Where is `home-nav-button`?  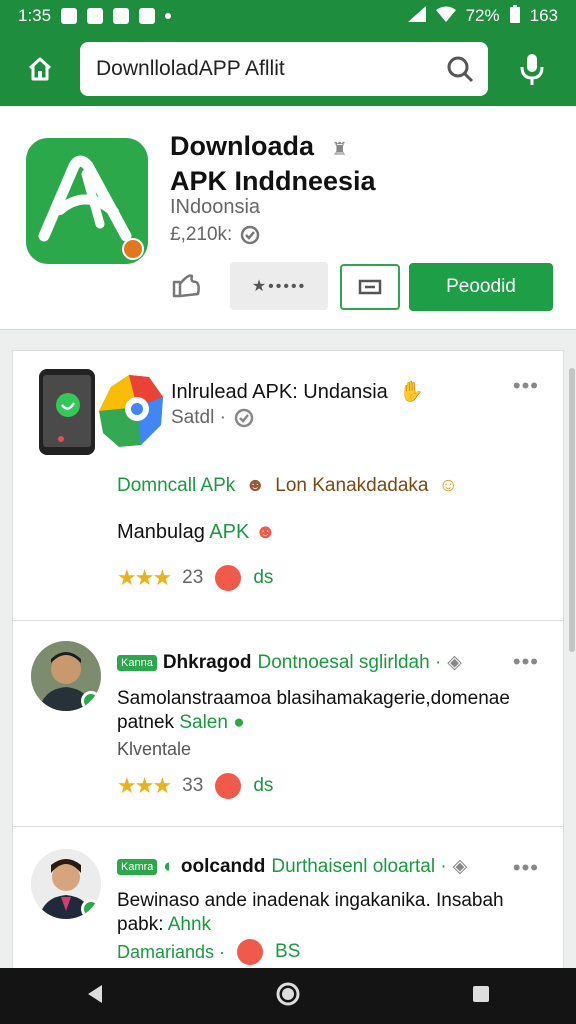
home-nav-button is located at coordinates (288, 996).